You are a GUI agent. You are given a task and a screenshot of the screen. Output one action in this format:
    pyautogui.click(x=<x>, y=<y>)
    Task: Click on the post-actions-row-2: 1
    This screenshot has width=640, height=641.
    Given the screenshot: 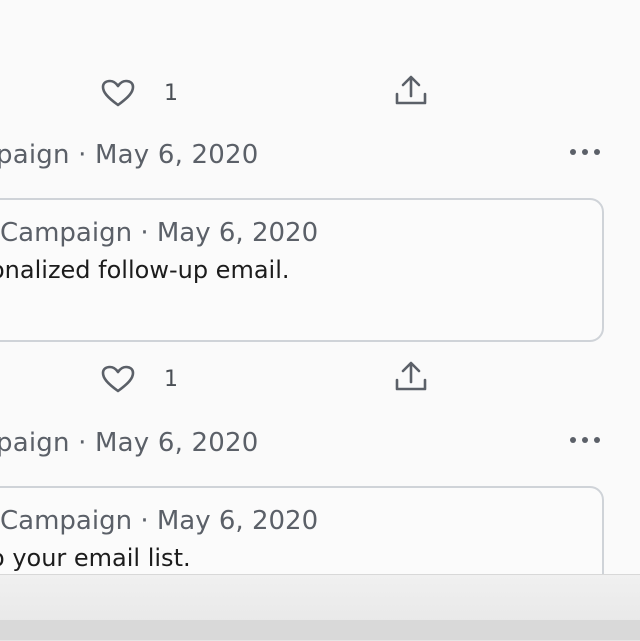 What is the action you would take?
    pyautogui.click(x=320, y=378)
    